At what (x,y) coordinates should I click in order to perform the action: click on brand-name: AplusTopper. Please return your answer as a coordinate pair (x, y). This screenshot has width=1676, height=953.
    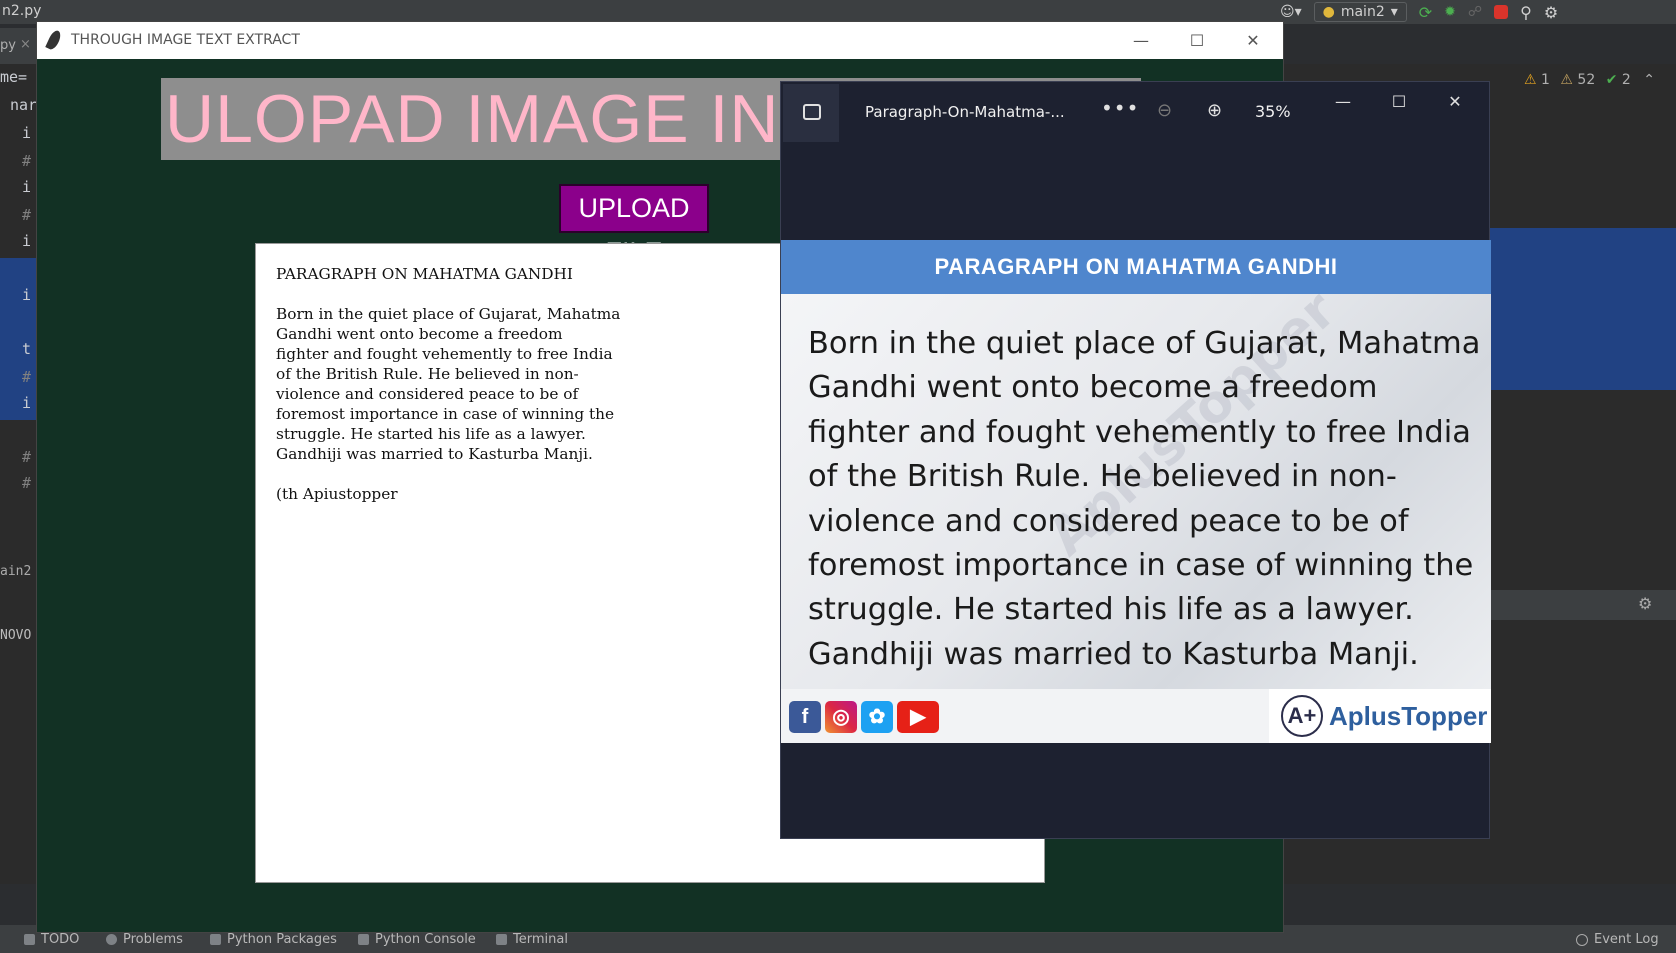
    Looking at the image, I should click on (1408, 716).